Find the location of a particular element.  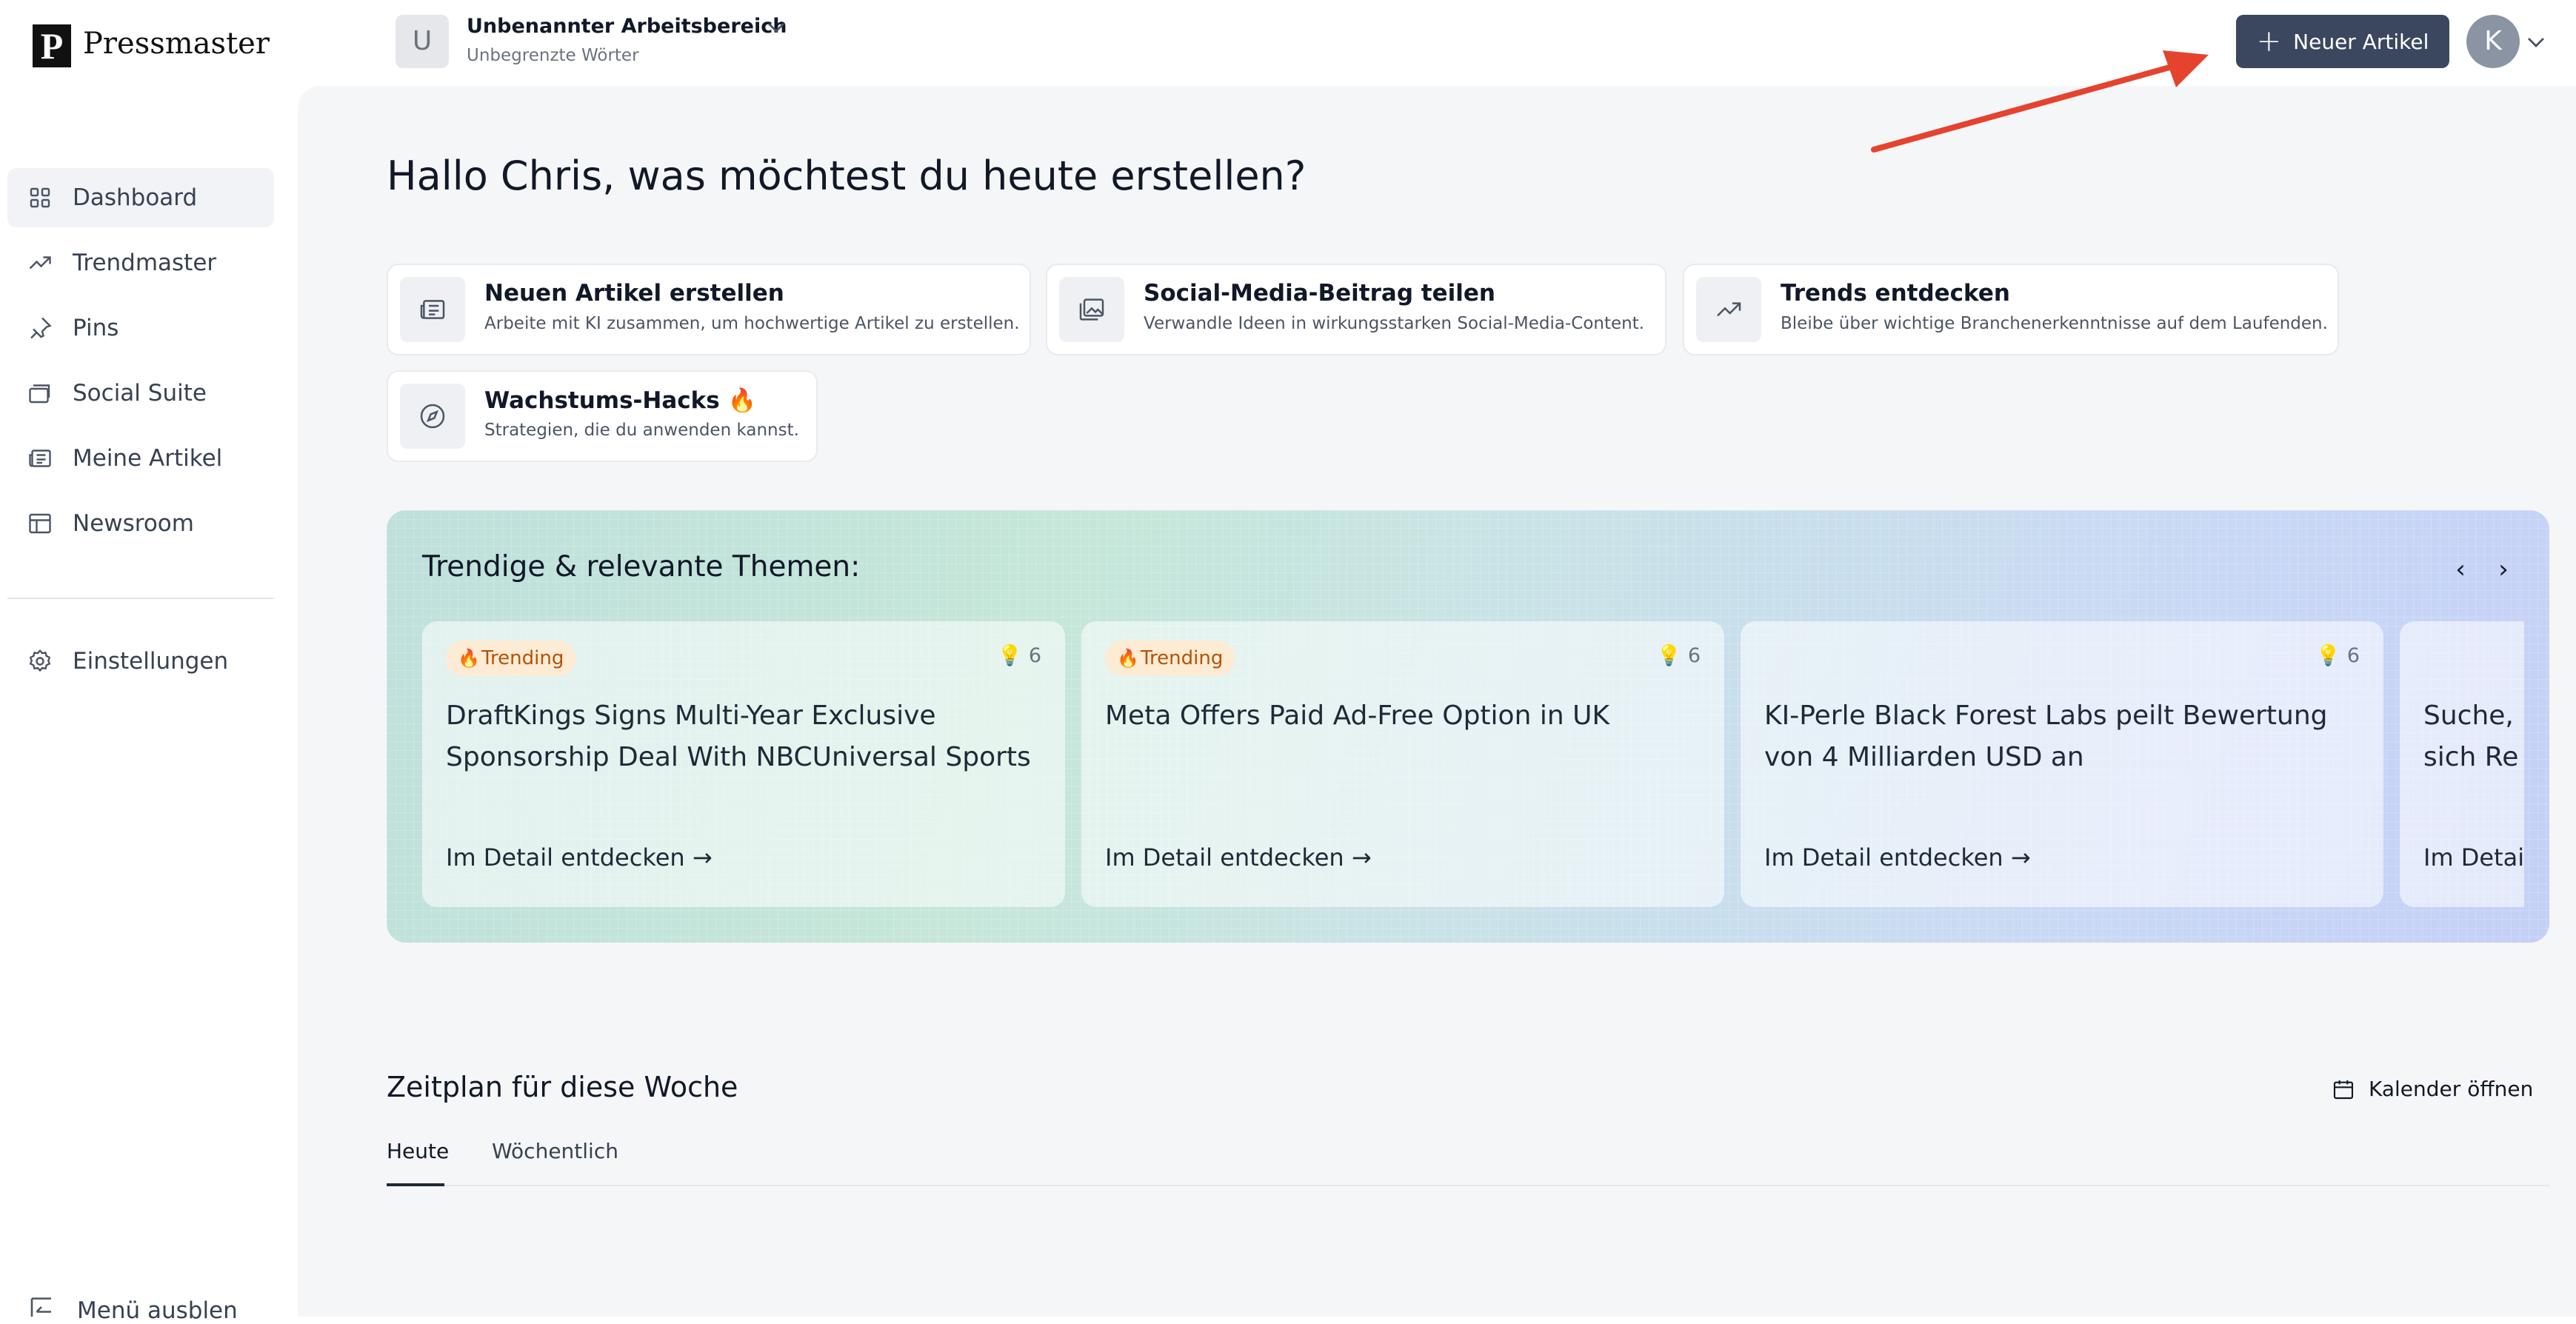

action-title: Wachstums-Hacks 🔥 is located at coordinates (620, 400).